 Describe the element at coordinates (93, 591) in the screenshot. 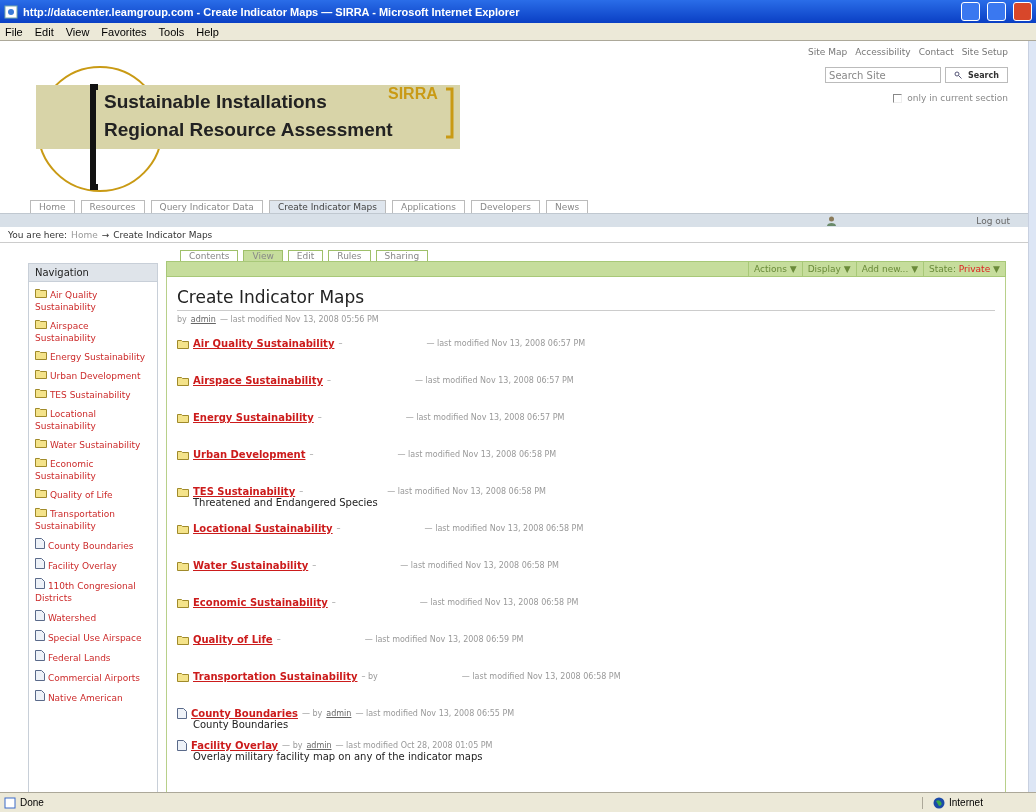

I see `nav-item: 110th Congresional Districts` at that location.